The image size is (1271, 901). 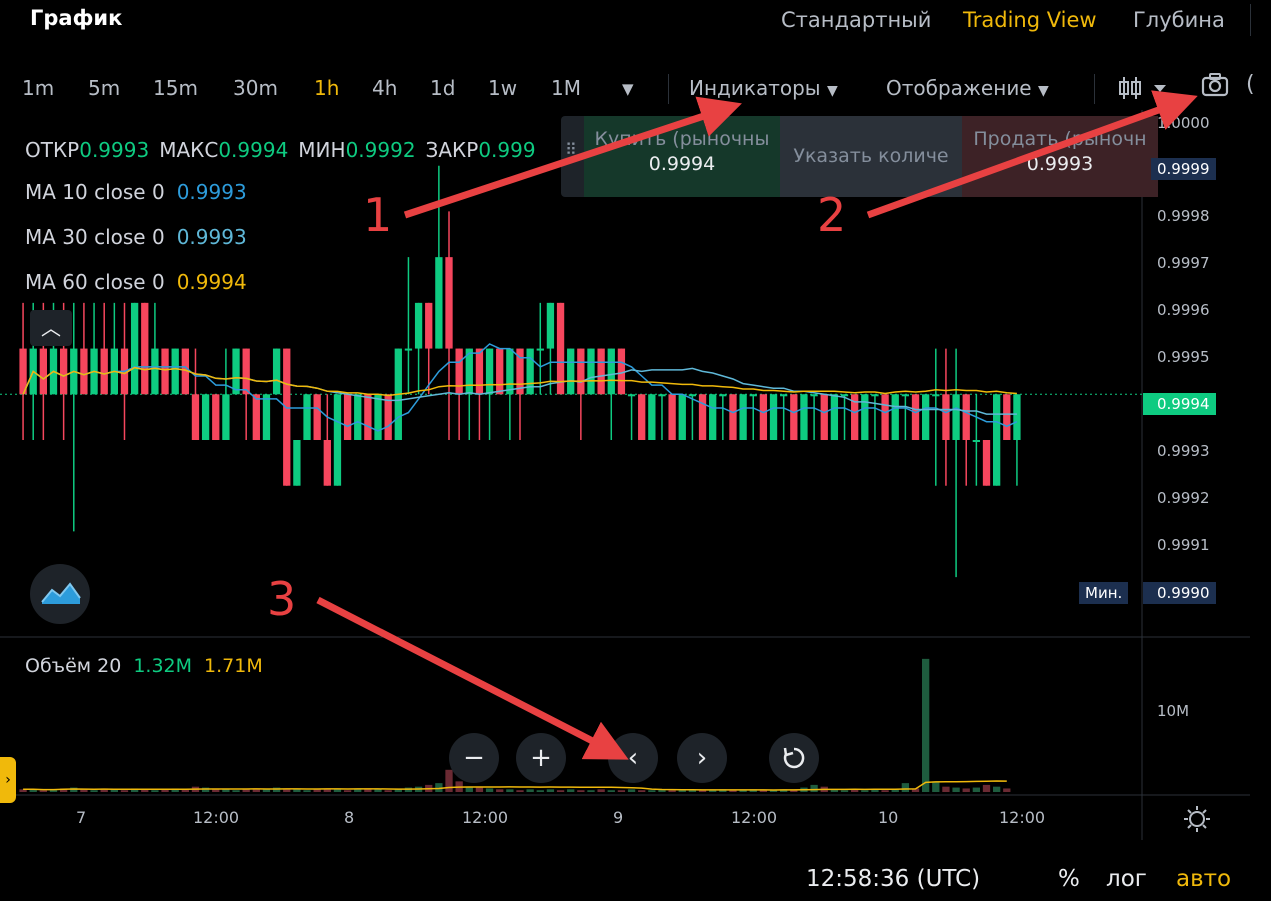 I want to click on sell-price: 0.9993, so click(x=1060, y=164).